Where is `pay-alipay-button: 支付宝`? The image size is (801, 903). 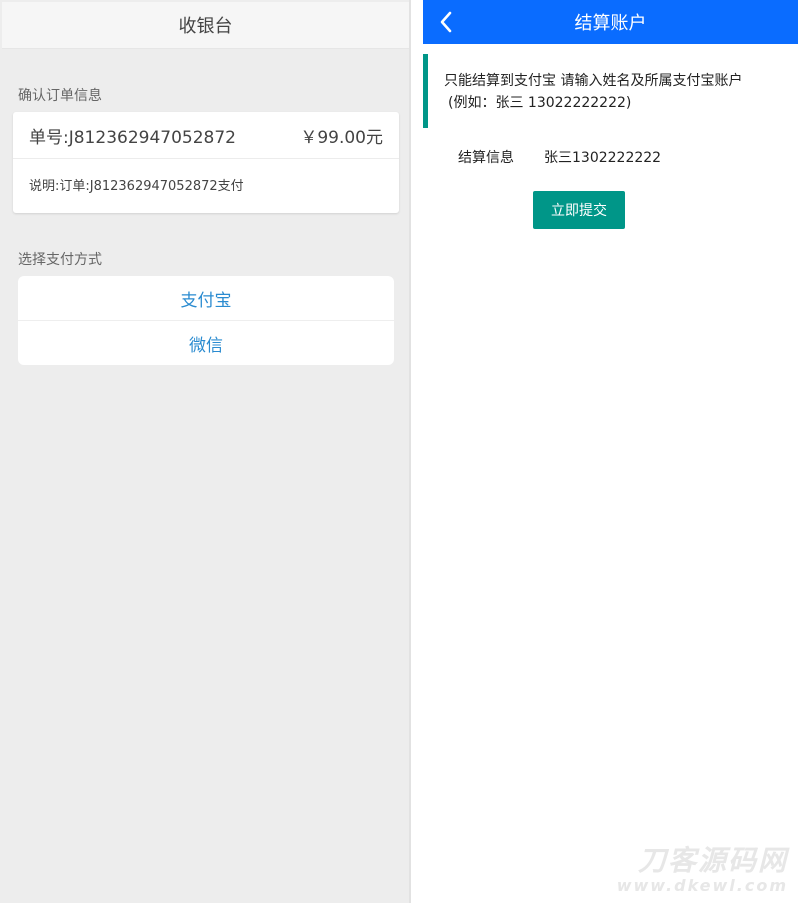
pay-alipay-button: 支付宝 is located at coordinates (206, 298).